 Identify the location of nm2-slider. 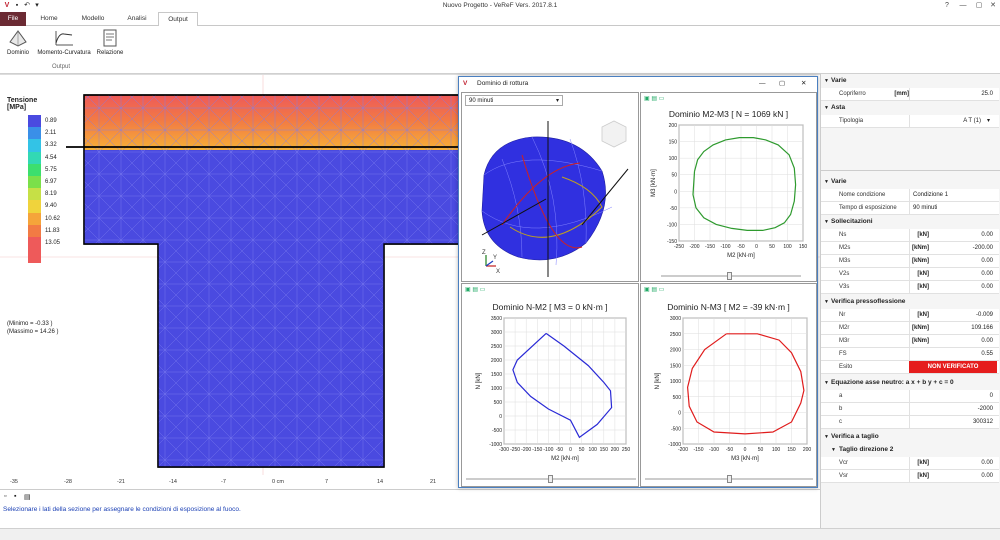
(551, 479).